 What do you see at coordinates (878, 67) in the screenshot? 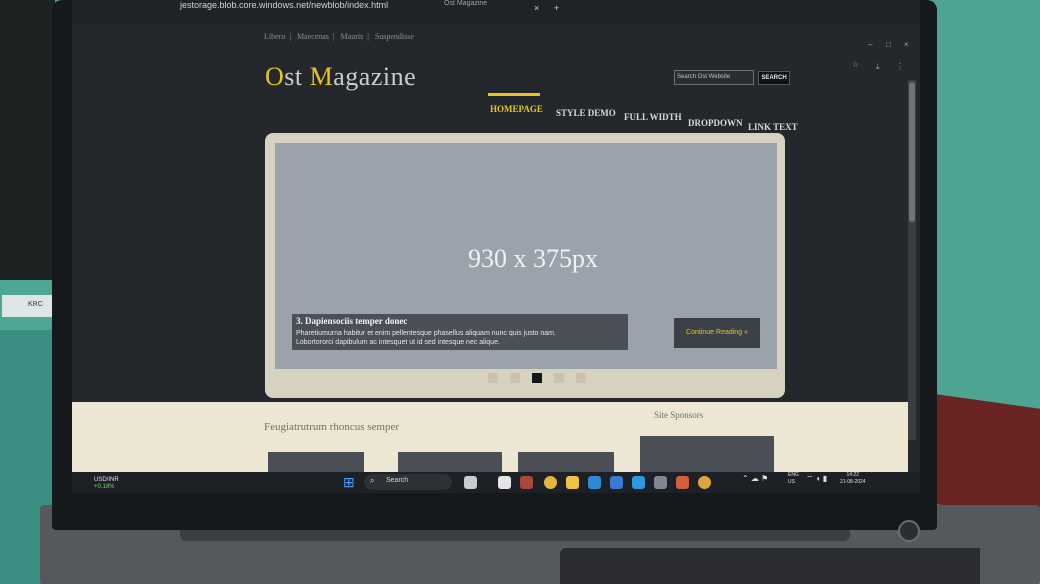
I see `download-icon: ⤓` at bounding box center [878, 67].